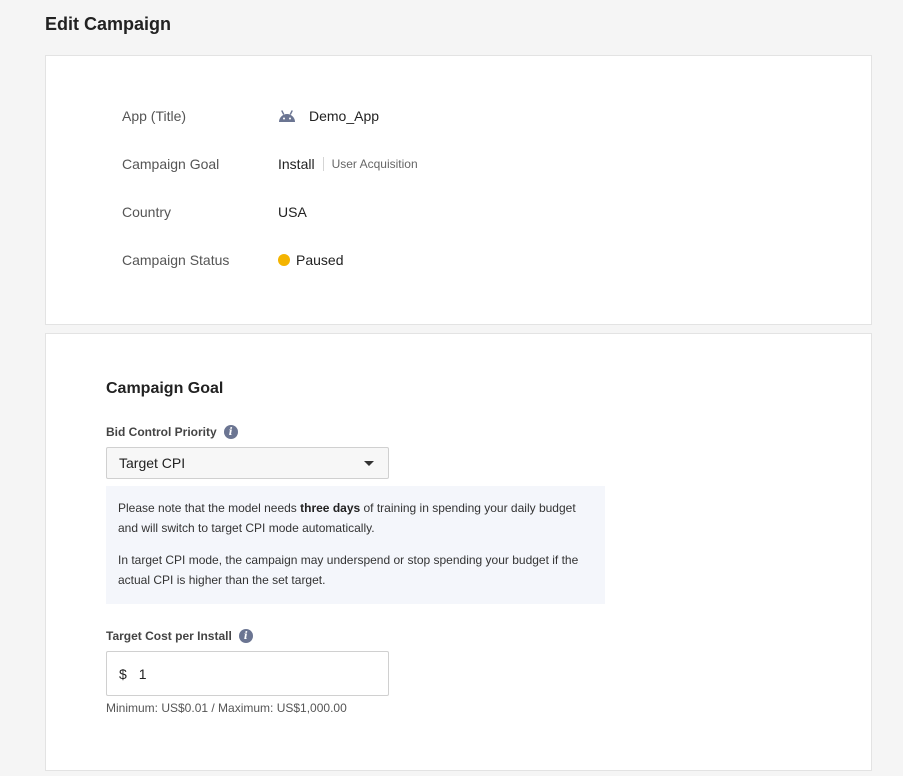 The height and width of the screenshot is (776, 903). Describe the element at coordinates (226, 708) in the screenshot. I see `target-cost-hint: Minimum: US$0.01 / Maximum: US$1,000.00` at that location.